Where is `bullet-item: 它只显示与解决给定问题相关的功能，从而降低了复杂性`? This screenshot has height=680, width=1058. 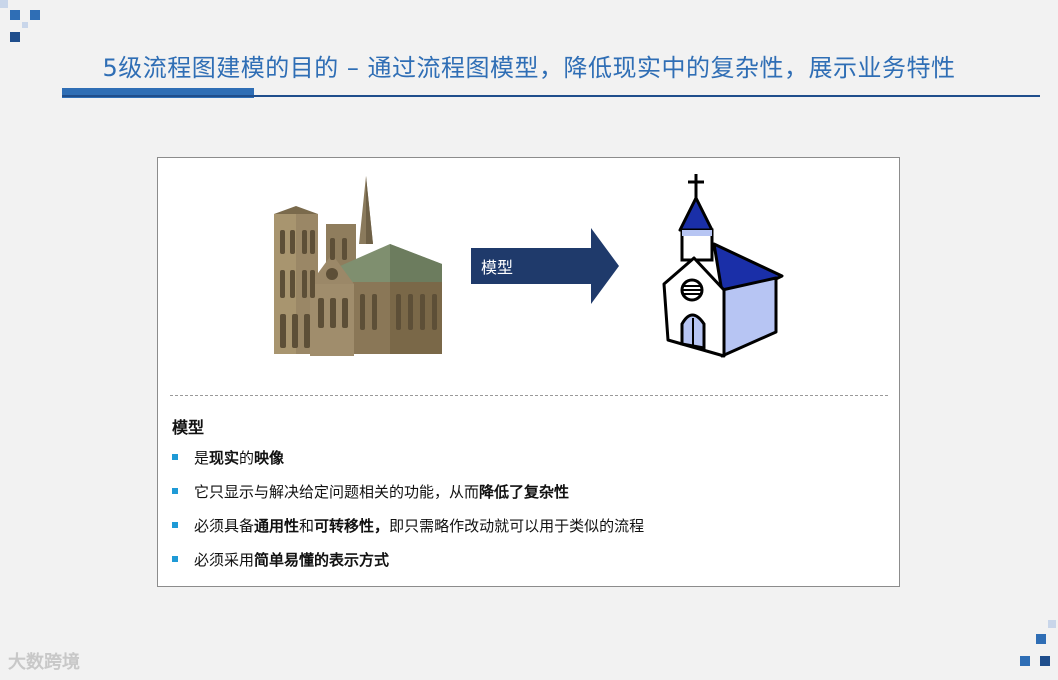
bullet-item: 它只显示与解决给定问题相关的功能，从而降低了复杂性 is located at coordinates (408, 497).